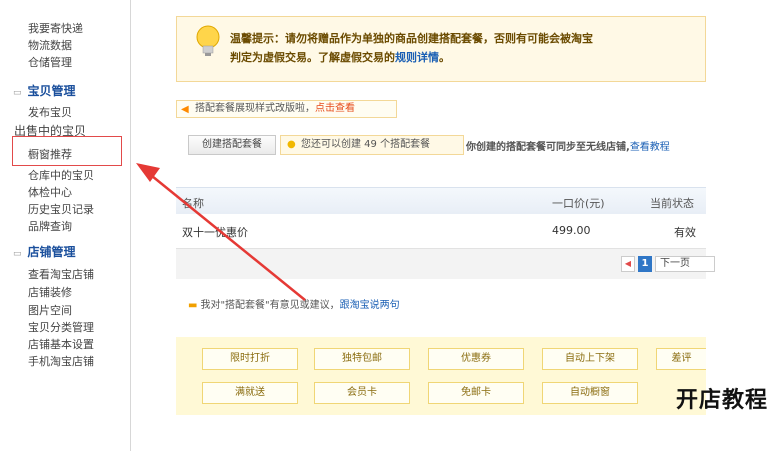 The image size is (782, 451). Describe the element at coordinates (61, 344) in the screenshot. I see `sidebar-item-shop-settings: 店铺基本设置` at that location.